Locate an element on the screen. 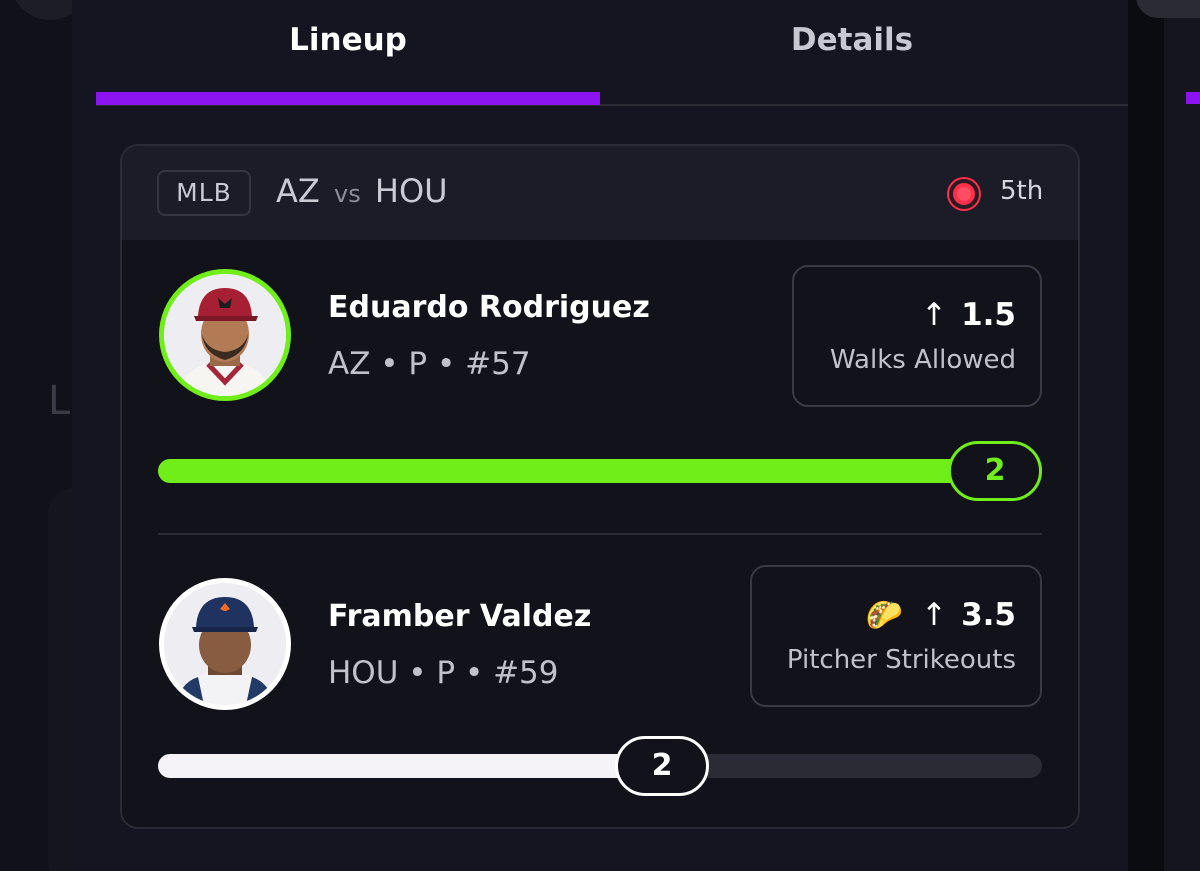  away-team: AZ is located at coordinates (298, 191).